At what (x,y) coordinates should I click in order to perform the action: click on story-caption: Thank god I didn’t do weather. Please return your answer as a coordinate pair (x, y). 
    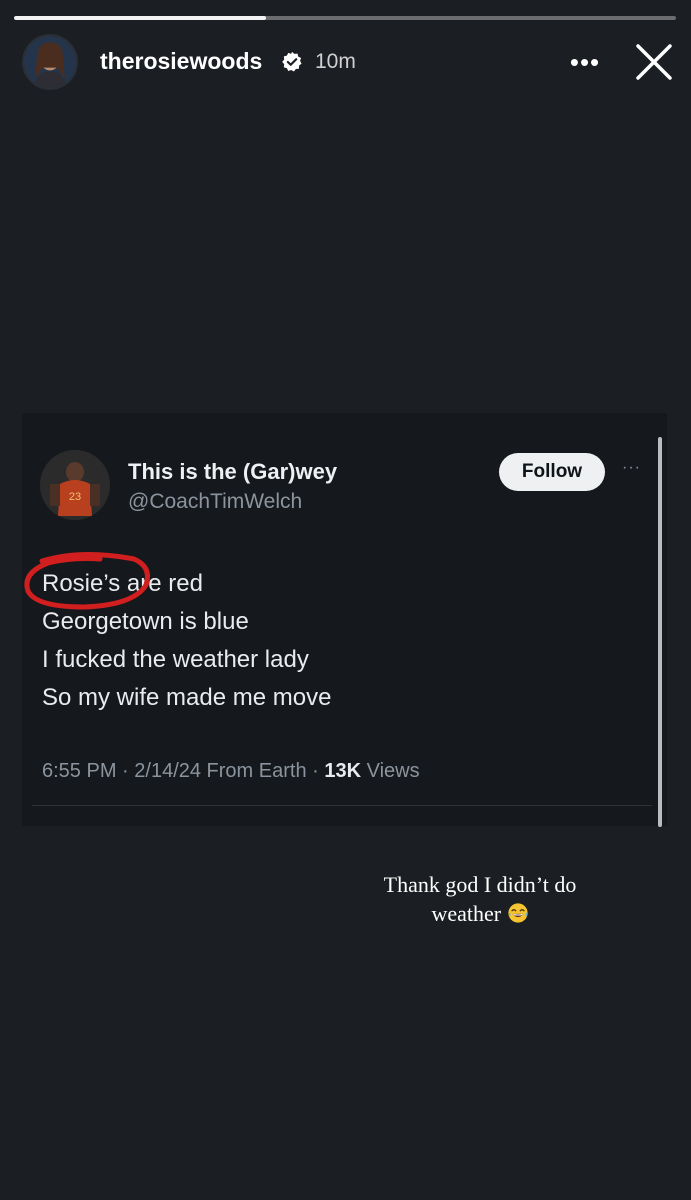
    Looking at the image, I should click on (480, 899).